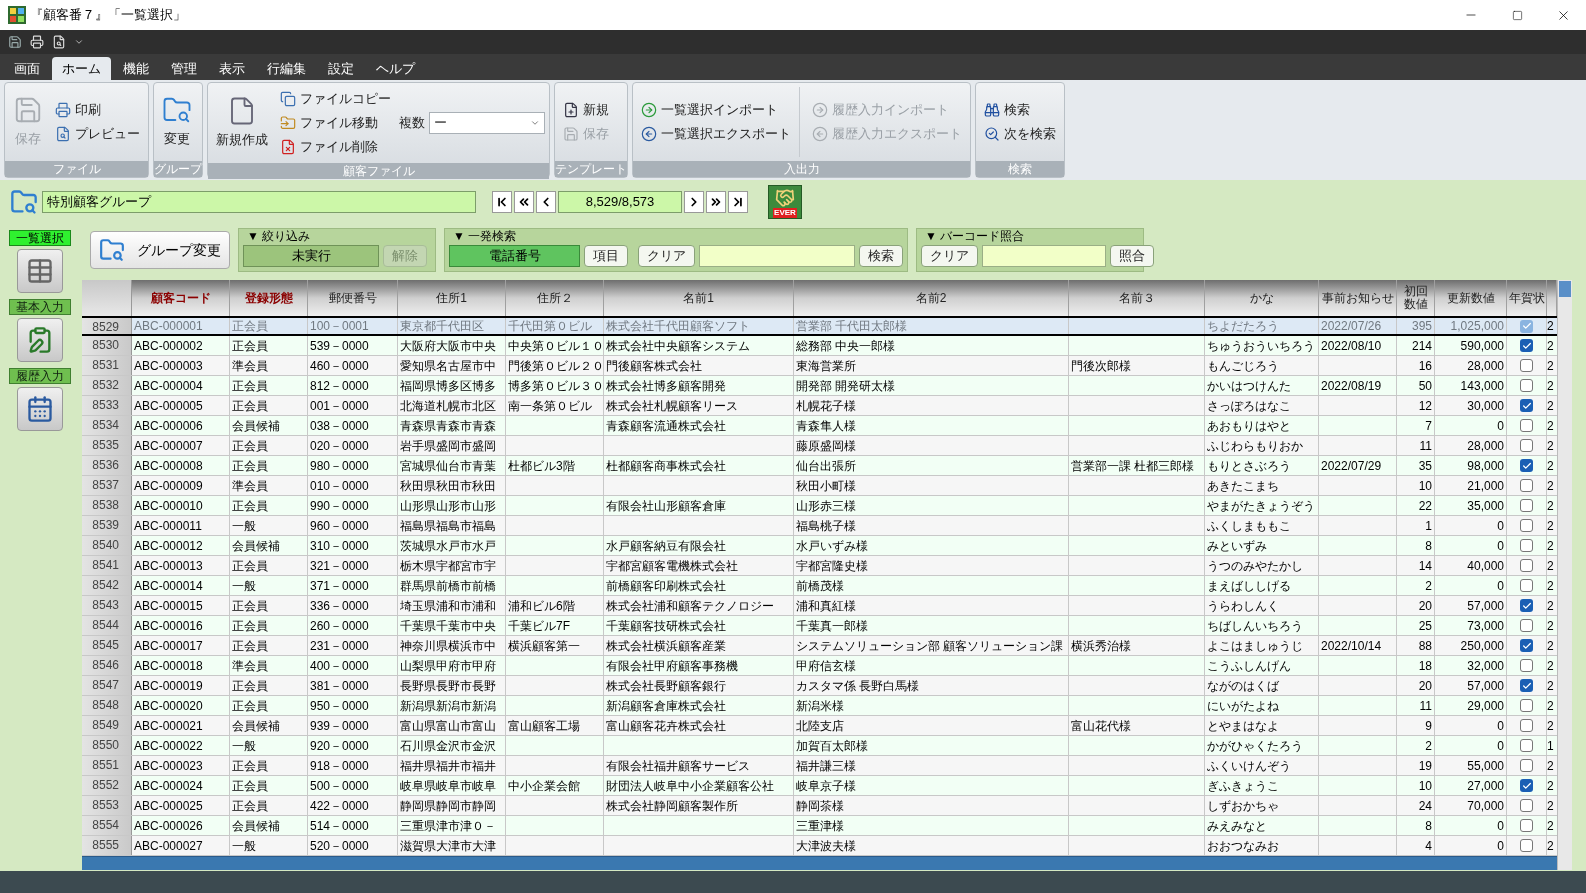  What do you see at coordinates (819, 646) in the screenshot?
I see `table-row: 8545 ABC-000017 正会員 231－0000 神奈川県横浜市中 横浜顧客第一 株式会社横浜顧客産業 システムソリューション部 顧客ソリューション課 横浜秀治様 よこはましゅうじ 2022/10/14 88 250,000 2` at bounding box center [819, 646].